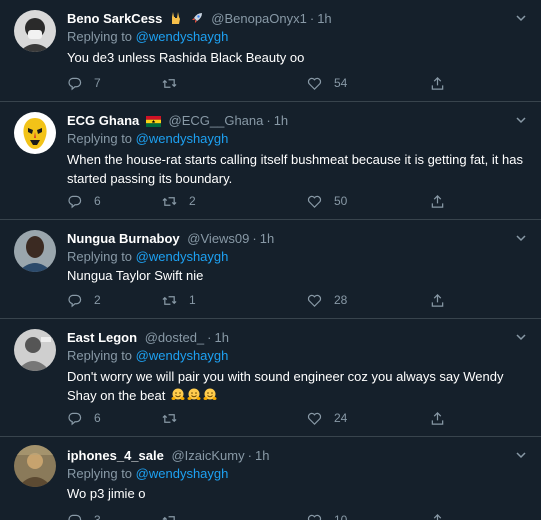  Describe the element at coordinates (103, 120) in the screenshot. I see `display-name: ECG Ghana` at that location.